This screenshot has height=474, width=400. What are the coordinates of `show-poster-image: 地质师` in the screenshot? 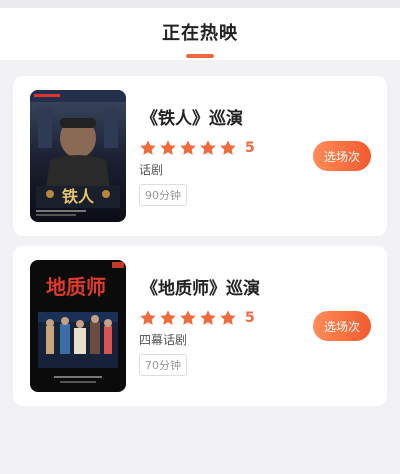 It's located at (78, 326).